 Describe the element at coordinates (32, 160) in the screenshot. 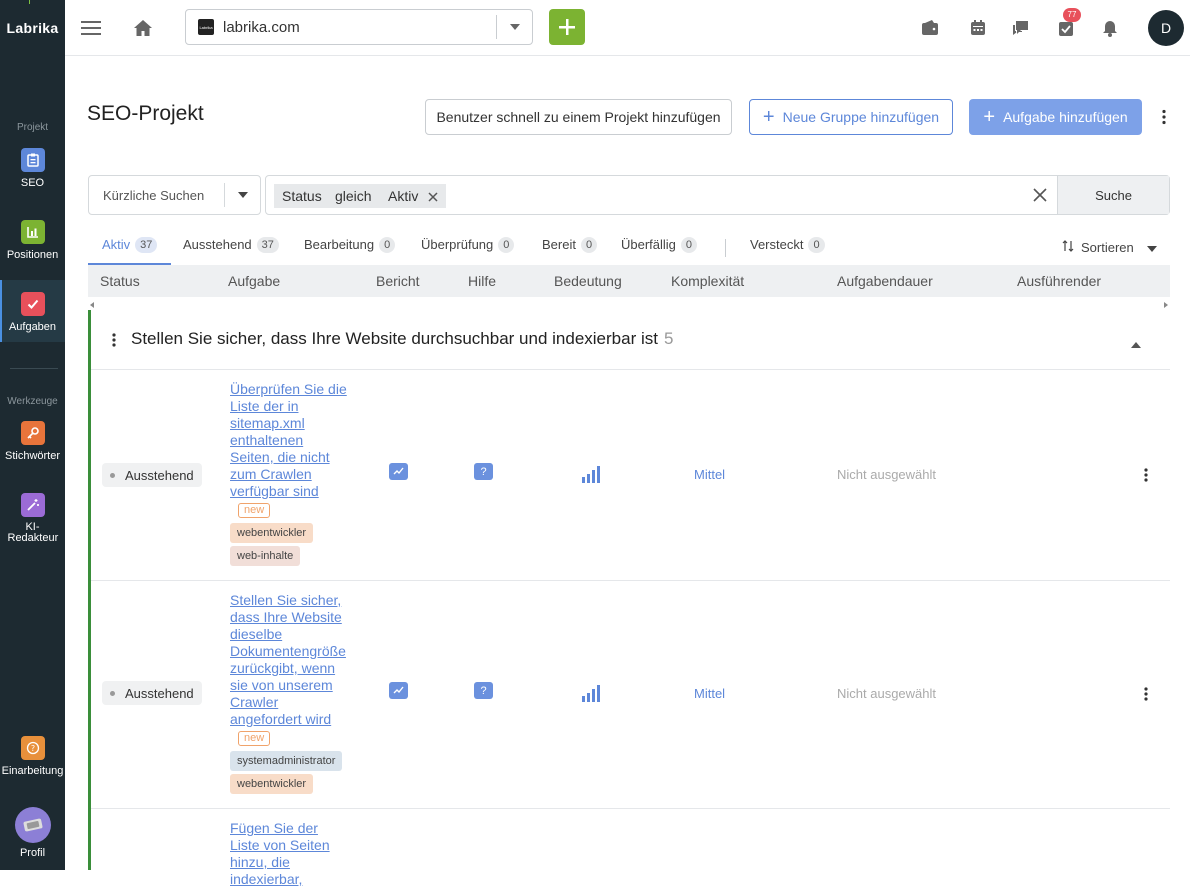

I see `clipboard-icon` at that location.